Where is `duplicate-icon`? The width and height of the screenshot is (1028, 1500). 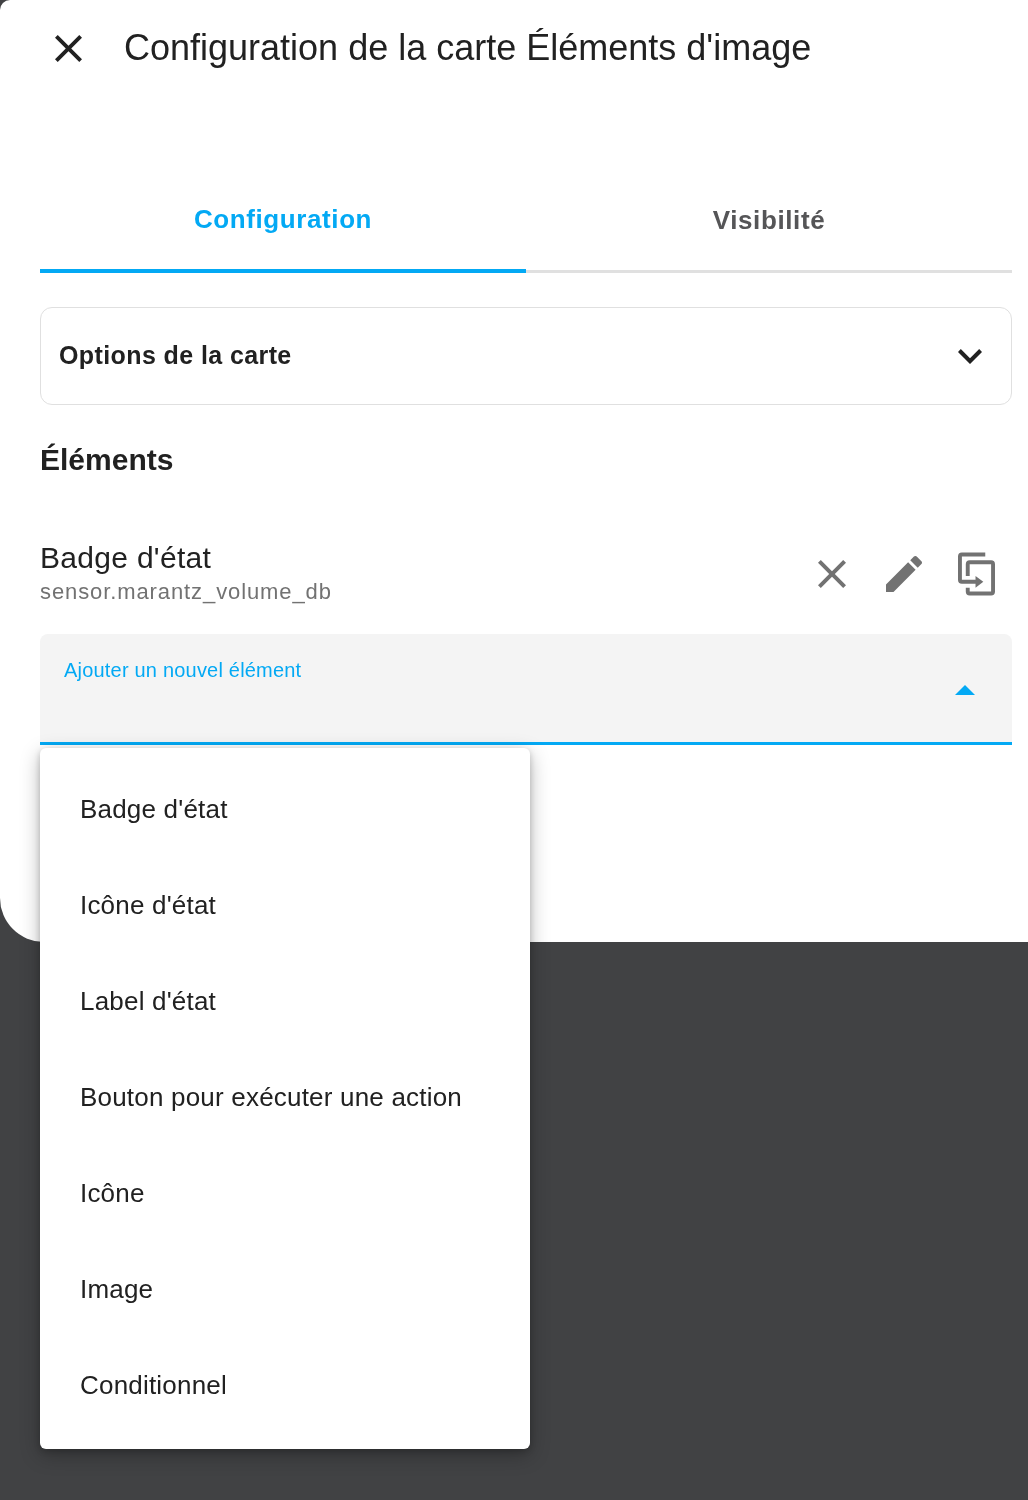
duplicate-icon is located at coordinates (976, 574).